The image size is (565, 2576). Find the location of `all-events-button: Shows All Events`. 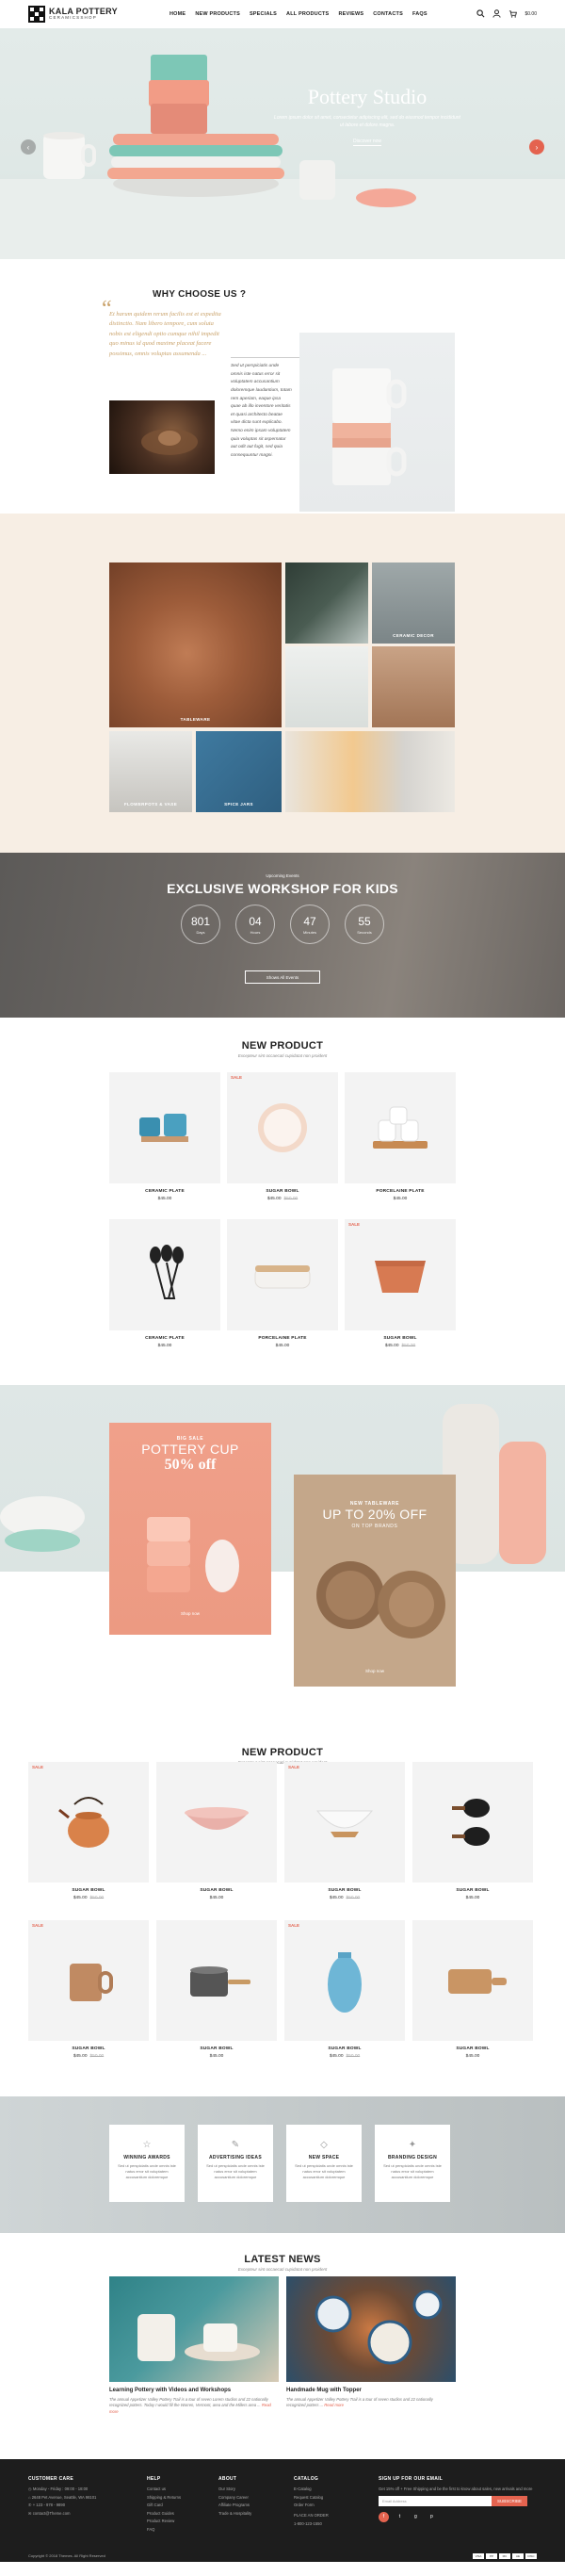

all-events-button: Shows All Events is located at coordinates (282, 977).